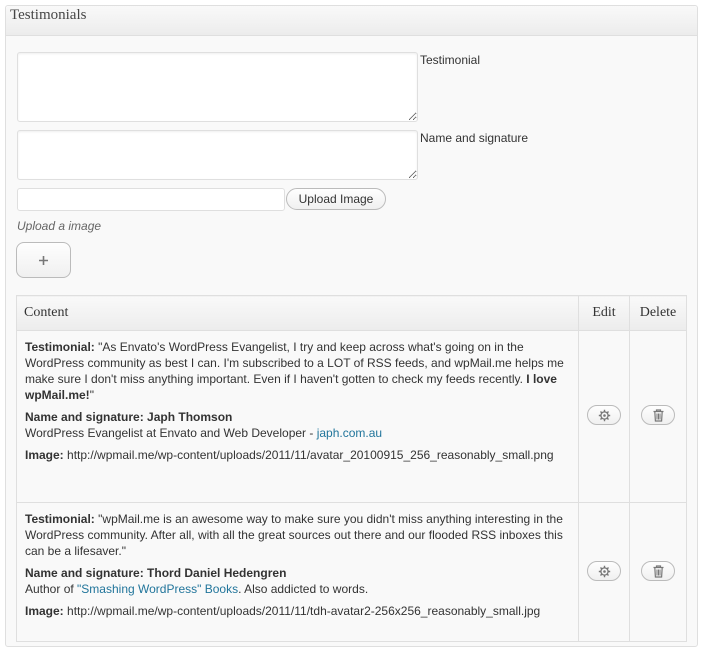 This screenshot has width=701, height=647. What do you see at coordinates (450, 60) in the screenshot?
I see `testimonial-label: Testimonial` at bounding box center [450, 60].